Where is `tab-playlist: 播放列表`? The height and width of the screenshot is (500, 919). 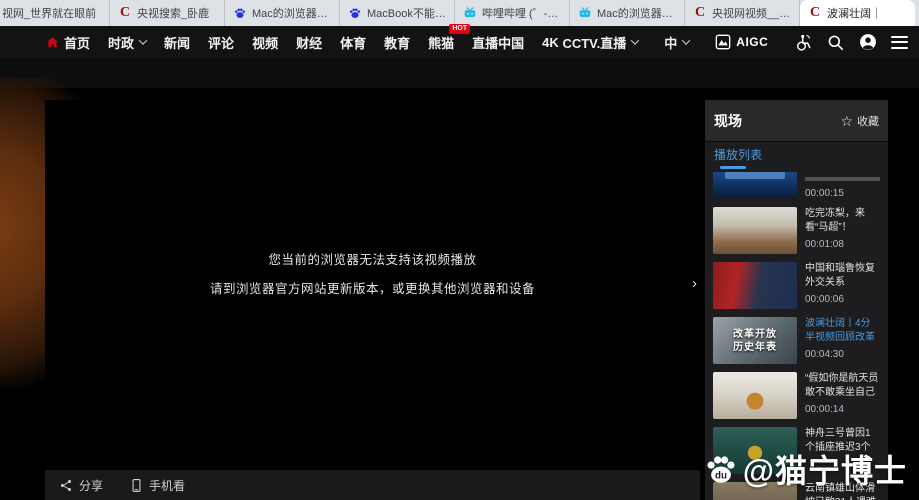
tab-playlist: 播放列表 is located at coordinates (738, 157).